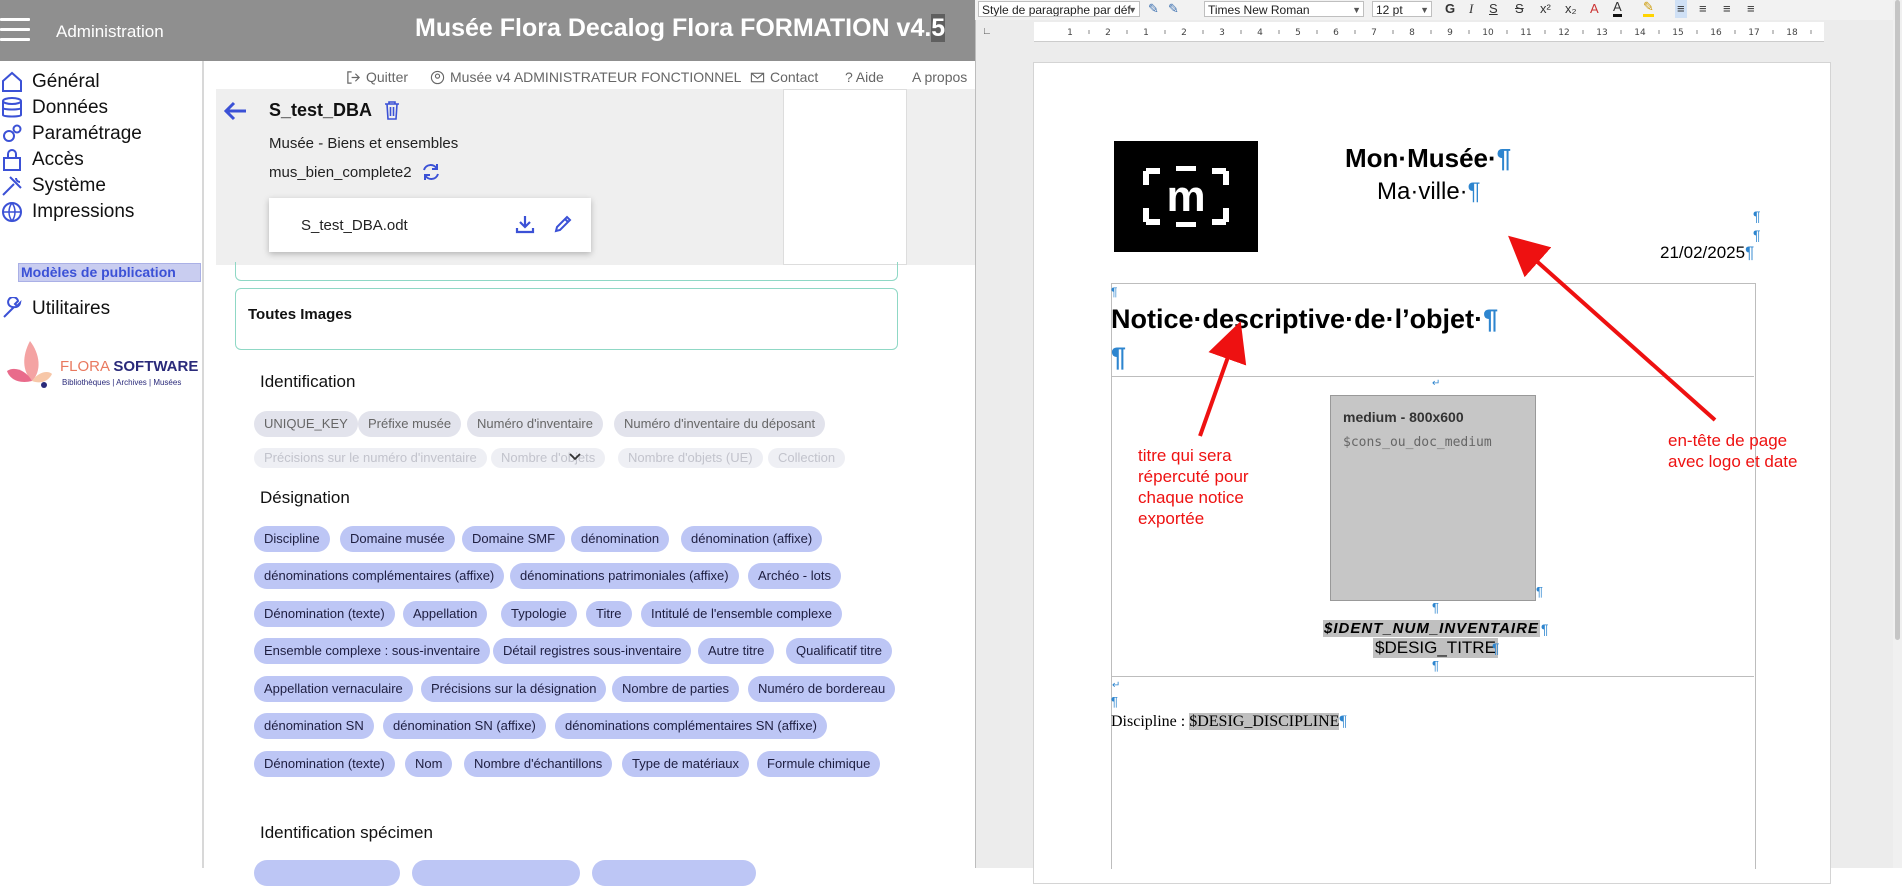 The image size is (1902, 886). I want to click on field-chip-faded: Précisions sur le numéro d'inventaire, so click(370, 458).